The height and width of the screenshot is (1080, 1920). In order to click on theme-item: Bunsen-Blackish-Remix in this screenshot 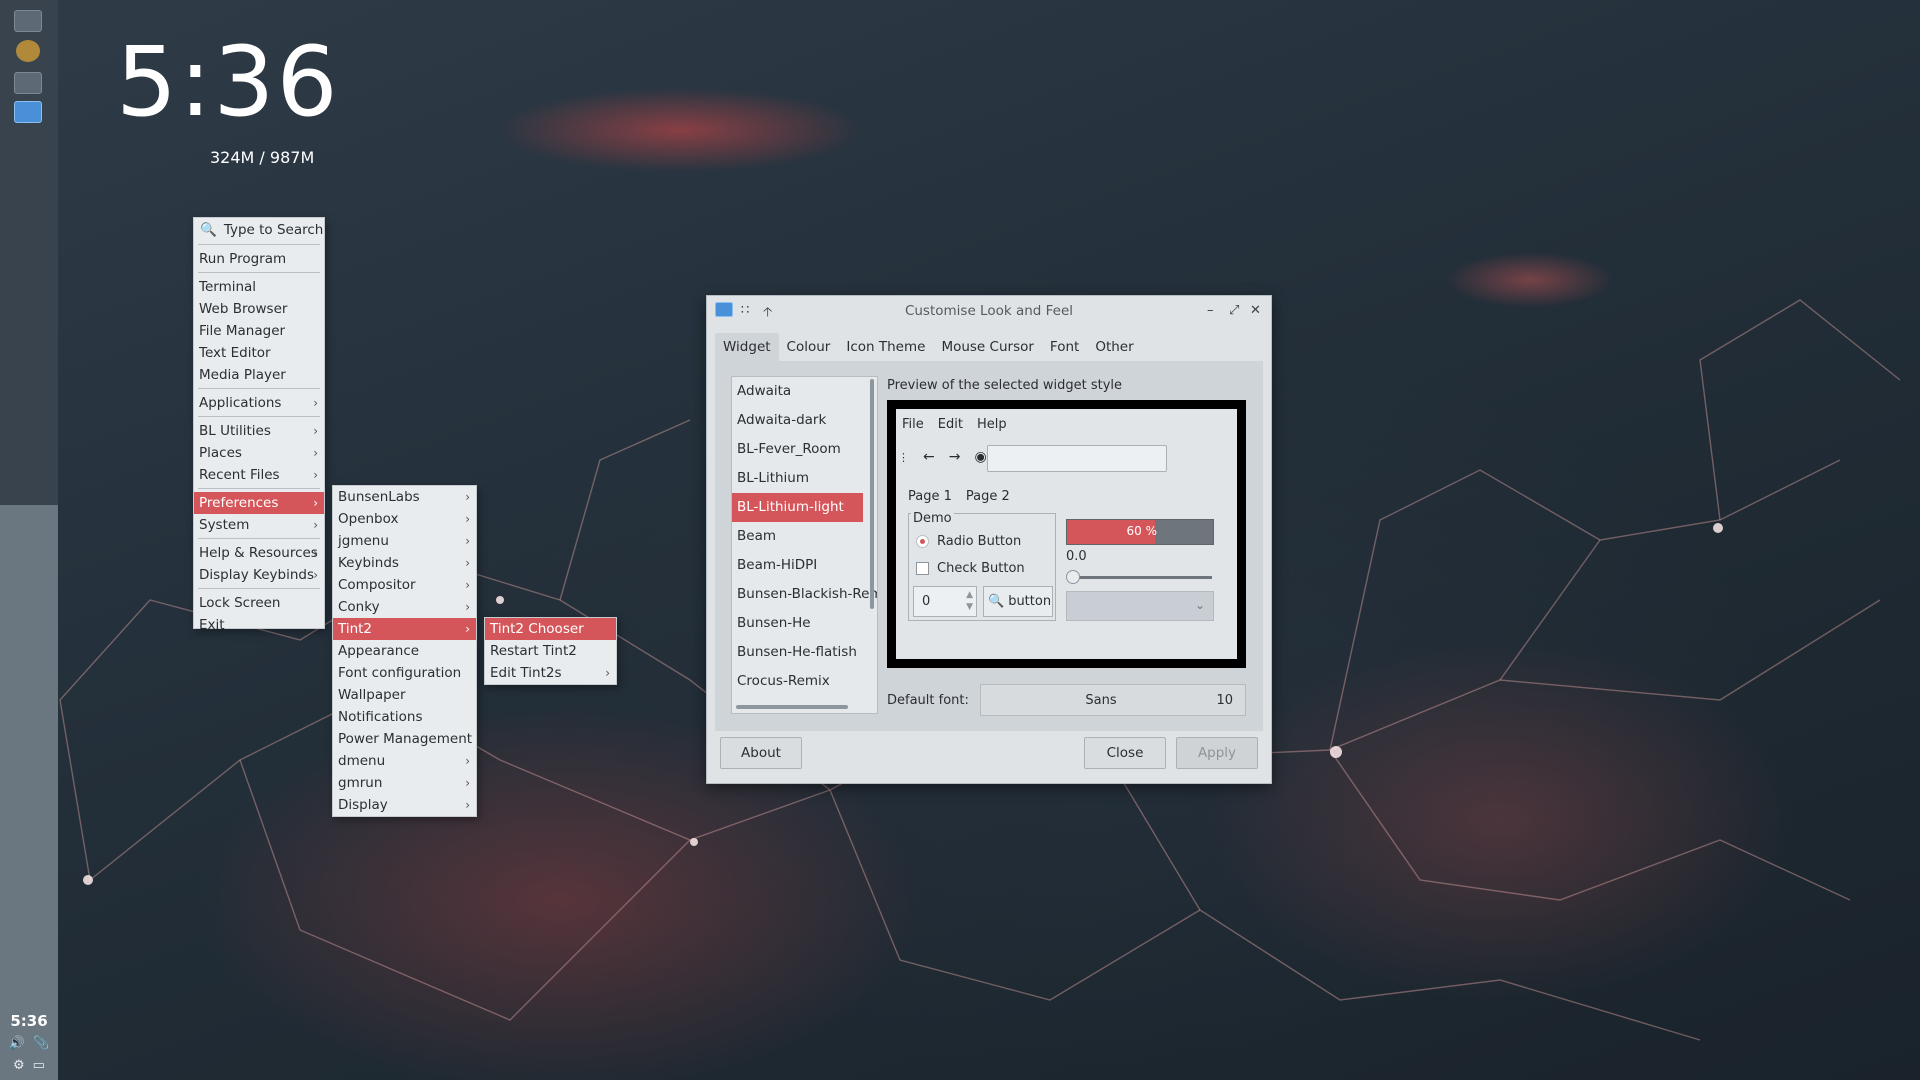, I will do `click(804, 594)`.